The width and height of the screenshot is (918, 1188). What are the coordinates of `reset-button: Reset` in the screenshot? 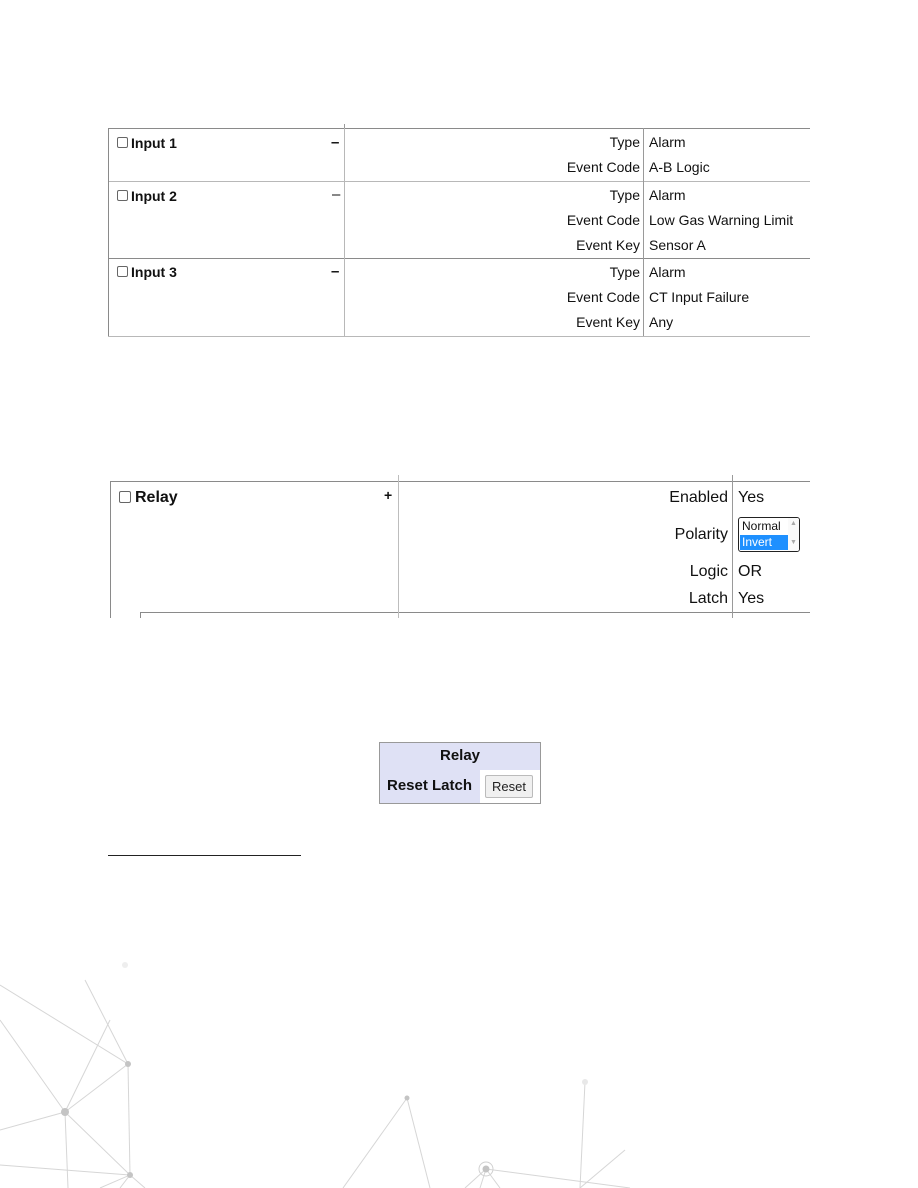 It's located at (509, 786).